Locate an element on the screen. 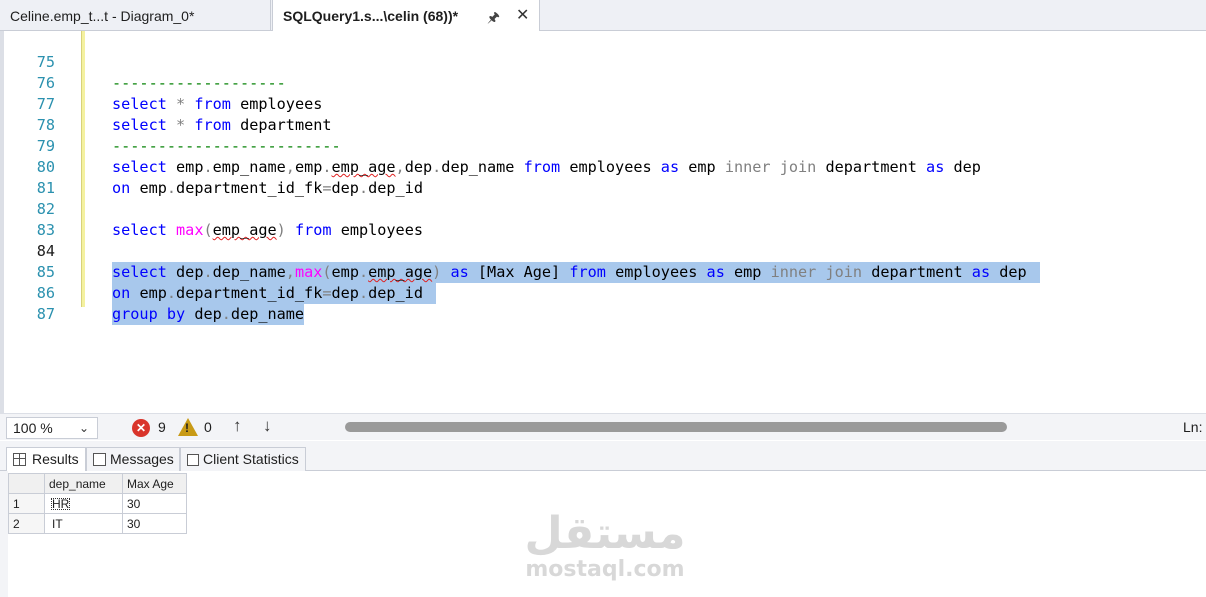 The height and width of the screenshot is (597, 1206). results-grid: dep_name Max Age 1 HR 30 2 IT 30 is located at coordinates (97, 503).